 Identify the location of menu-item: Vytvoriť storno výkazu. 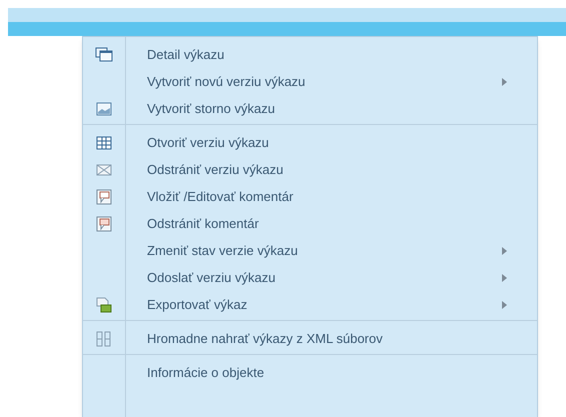
(211, 108).